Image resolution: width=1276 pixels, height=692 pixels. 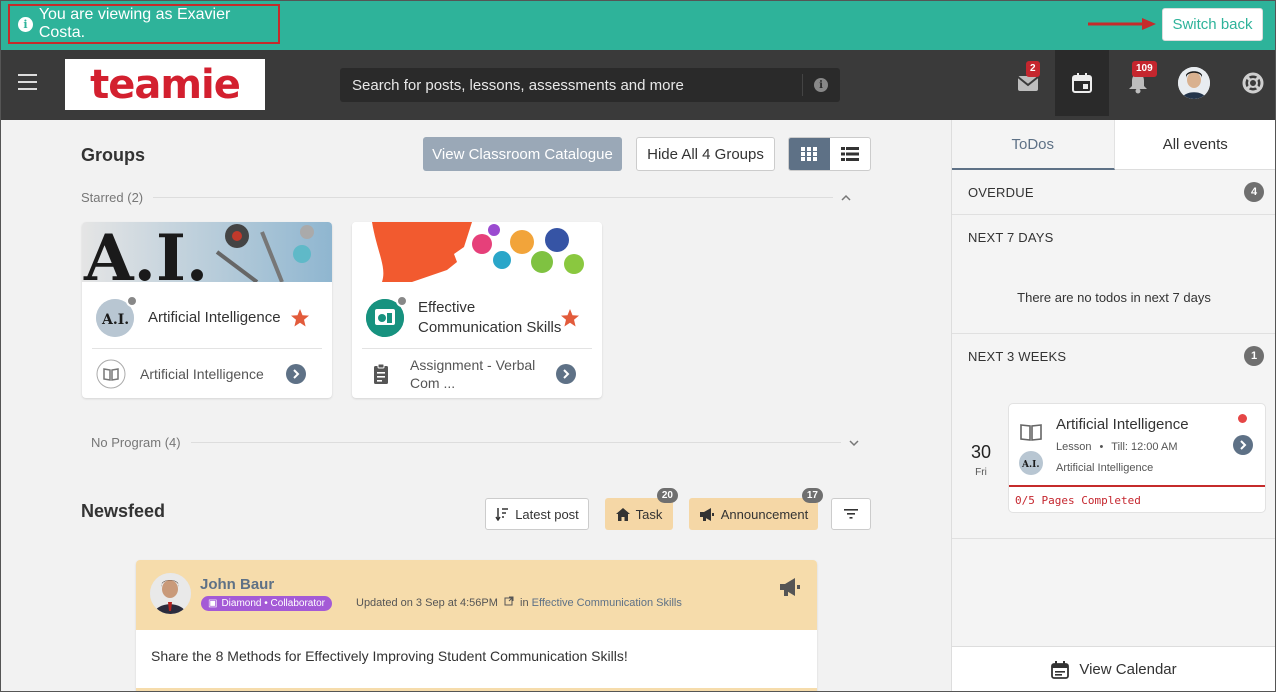 I want to click on unread-dot, so click(x=1242, y=418).